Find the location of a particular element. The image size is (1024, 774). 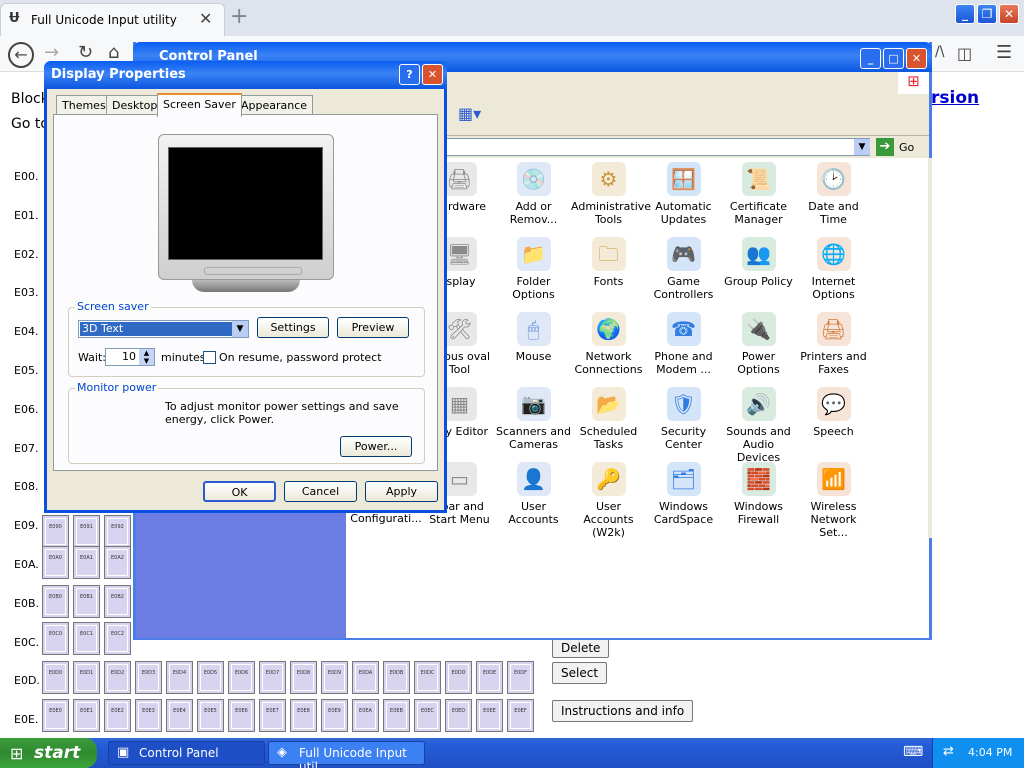

unicode-cell: E0DB is located at coordinates (396, 677).